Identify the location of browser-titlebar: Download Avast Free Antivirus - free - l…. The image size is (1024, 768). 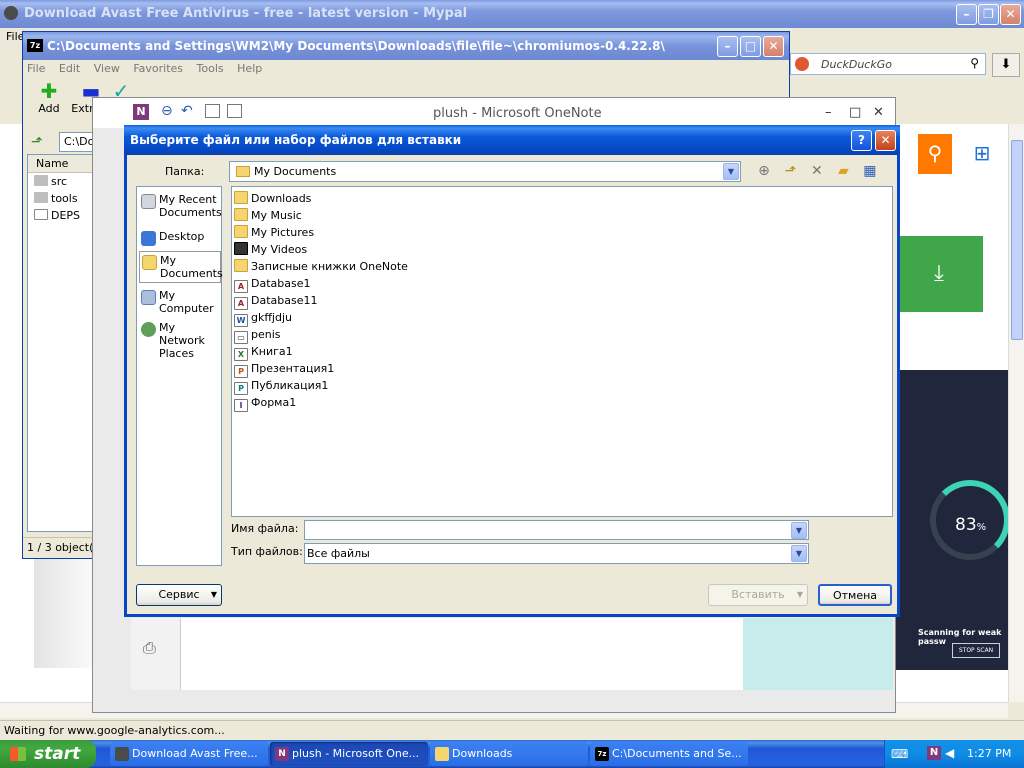
(512, 14).